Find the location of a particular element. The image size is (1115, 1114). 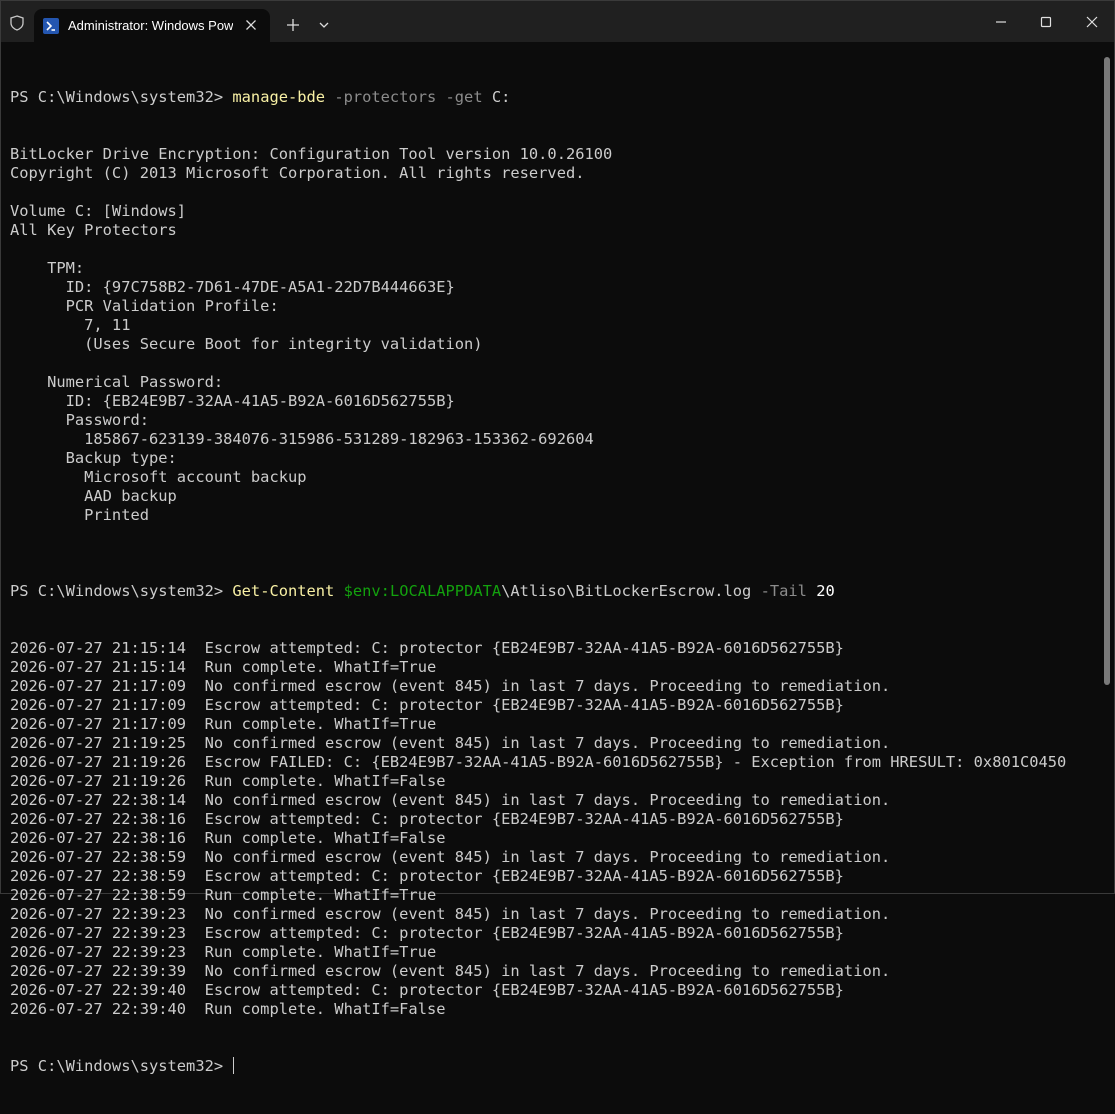

command-name: manage-bde is located at coordinates (279, 97).